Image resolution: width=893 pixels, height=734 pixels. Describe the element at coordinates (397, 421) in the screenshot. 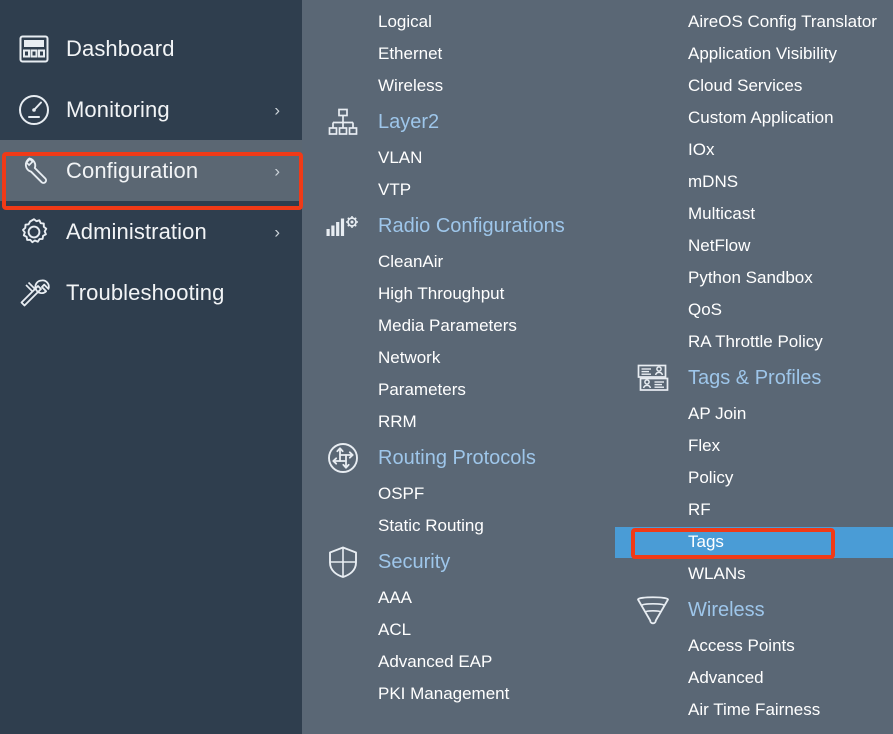

I see `flyout-item-label: RRM` at that location.